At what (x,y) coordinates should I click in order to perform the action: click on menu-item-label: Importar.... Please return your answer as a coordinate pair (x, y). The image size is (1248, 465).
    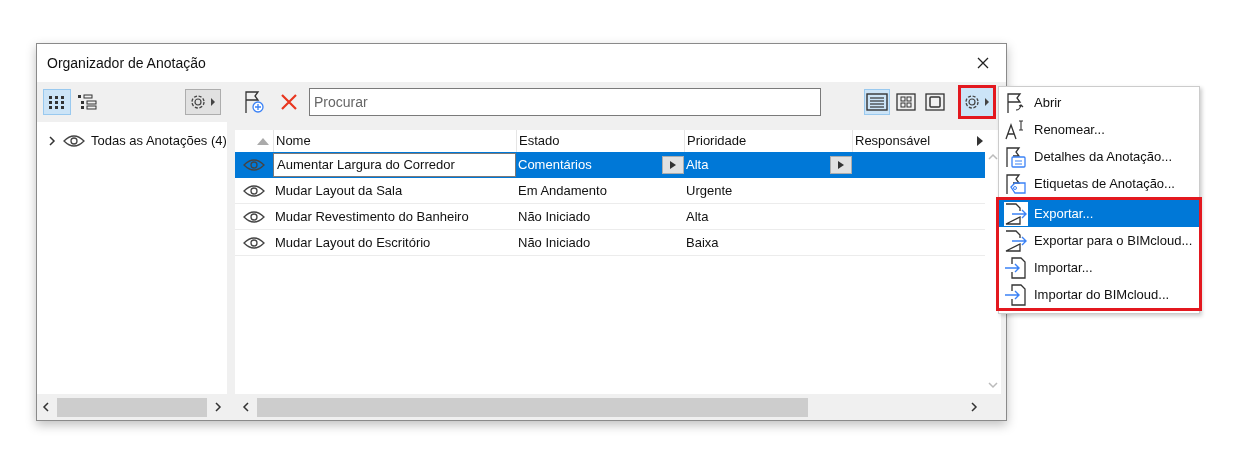
    Looking at the image, I should click on (1063, 267).